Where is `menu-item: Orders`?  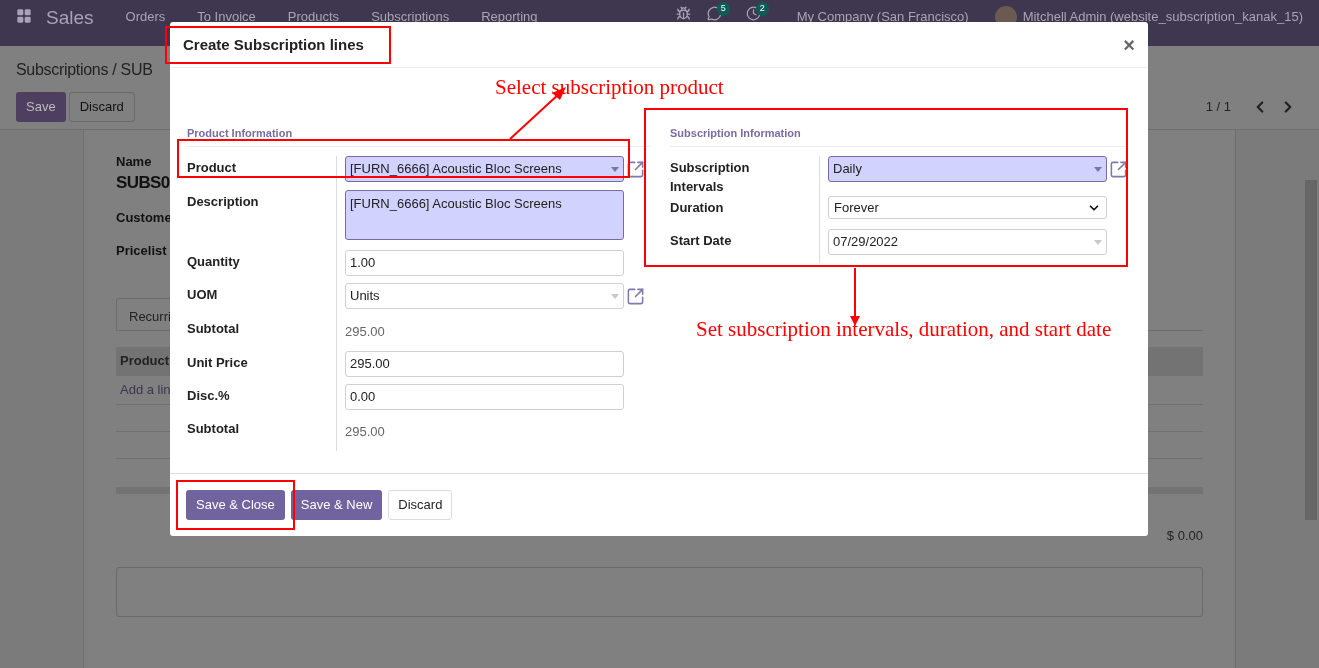 menu-item: Orders is located at coordinates (145, 17).